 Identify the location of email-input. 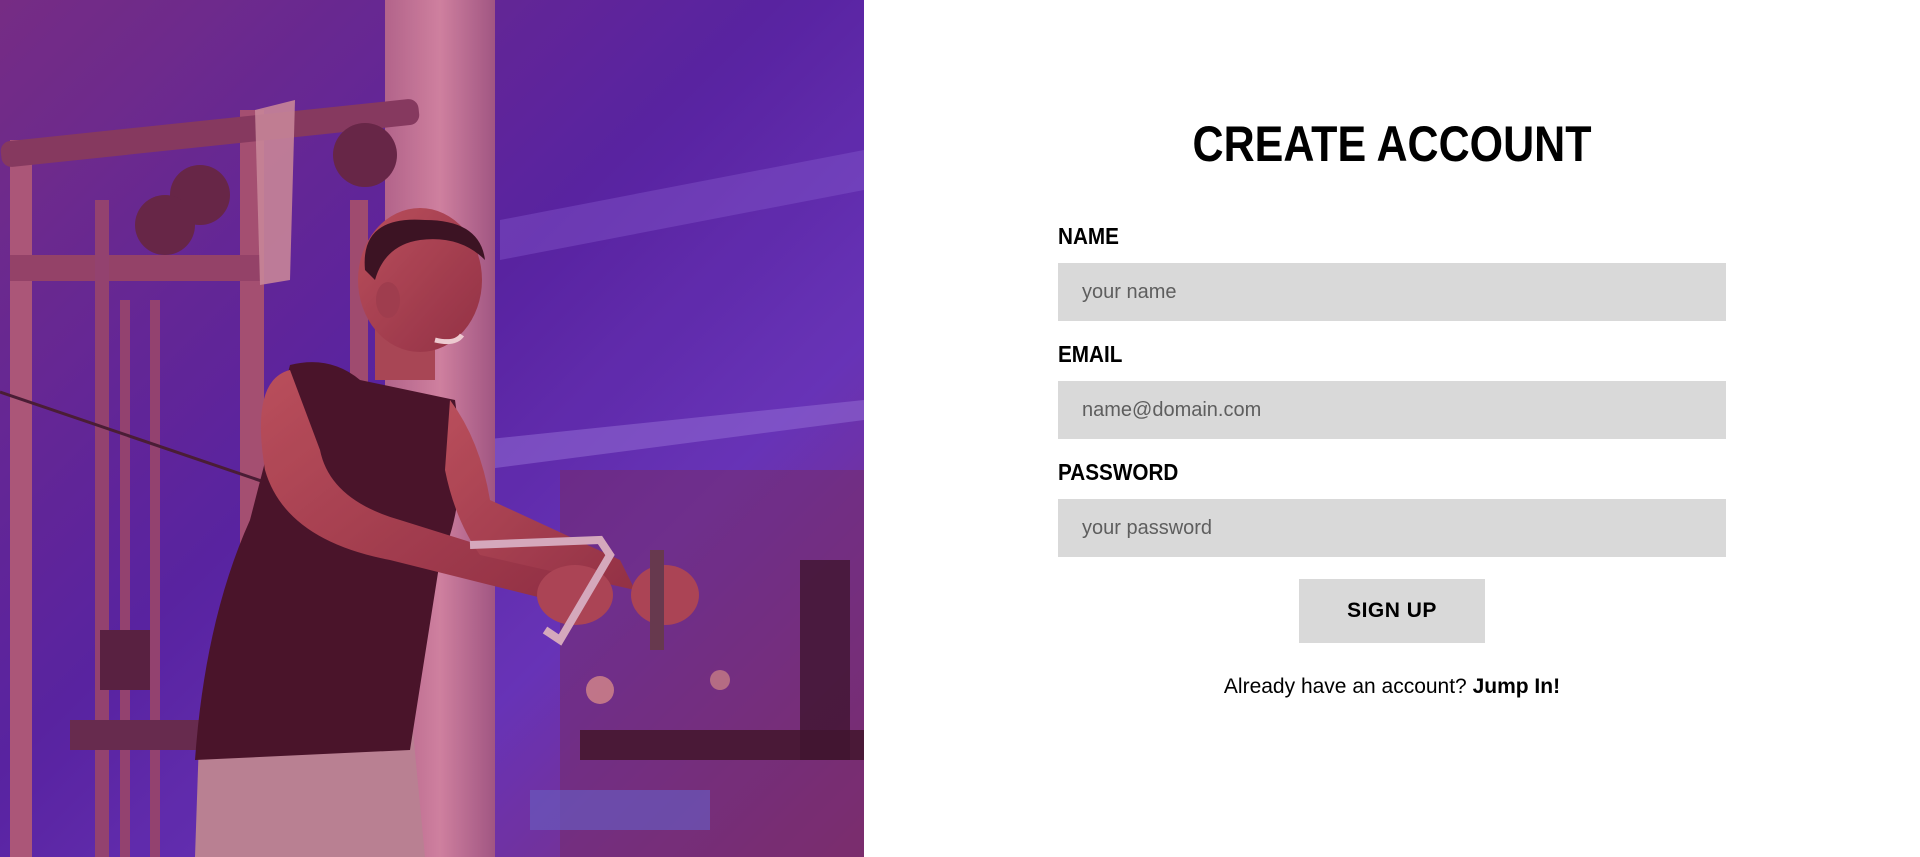
(1392, 410).